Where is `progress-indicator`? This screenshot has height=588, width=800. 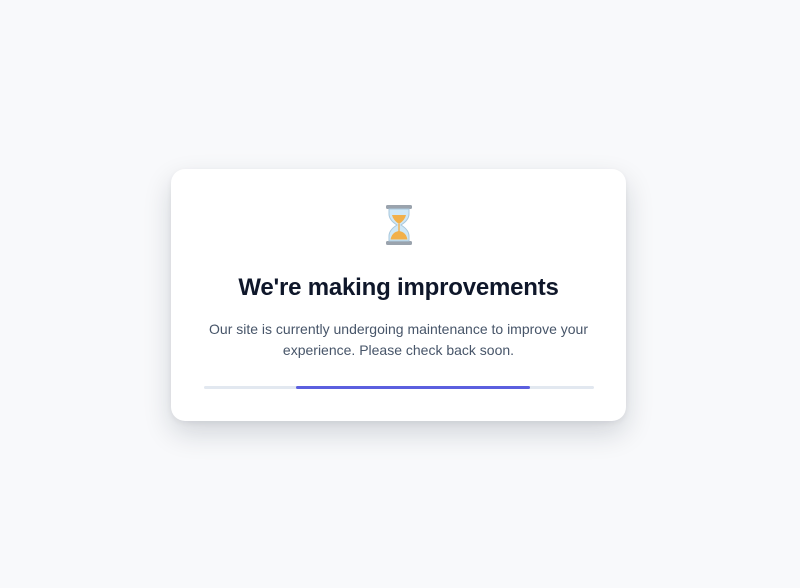 progress-indicator is located at coordinates (412, 387).